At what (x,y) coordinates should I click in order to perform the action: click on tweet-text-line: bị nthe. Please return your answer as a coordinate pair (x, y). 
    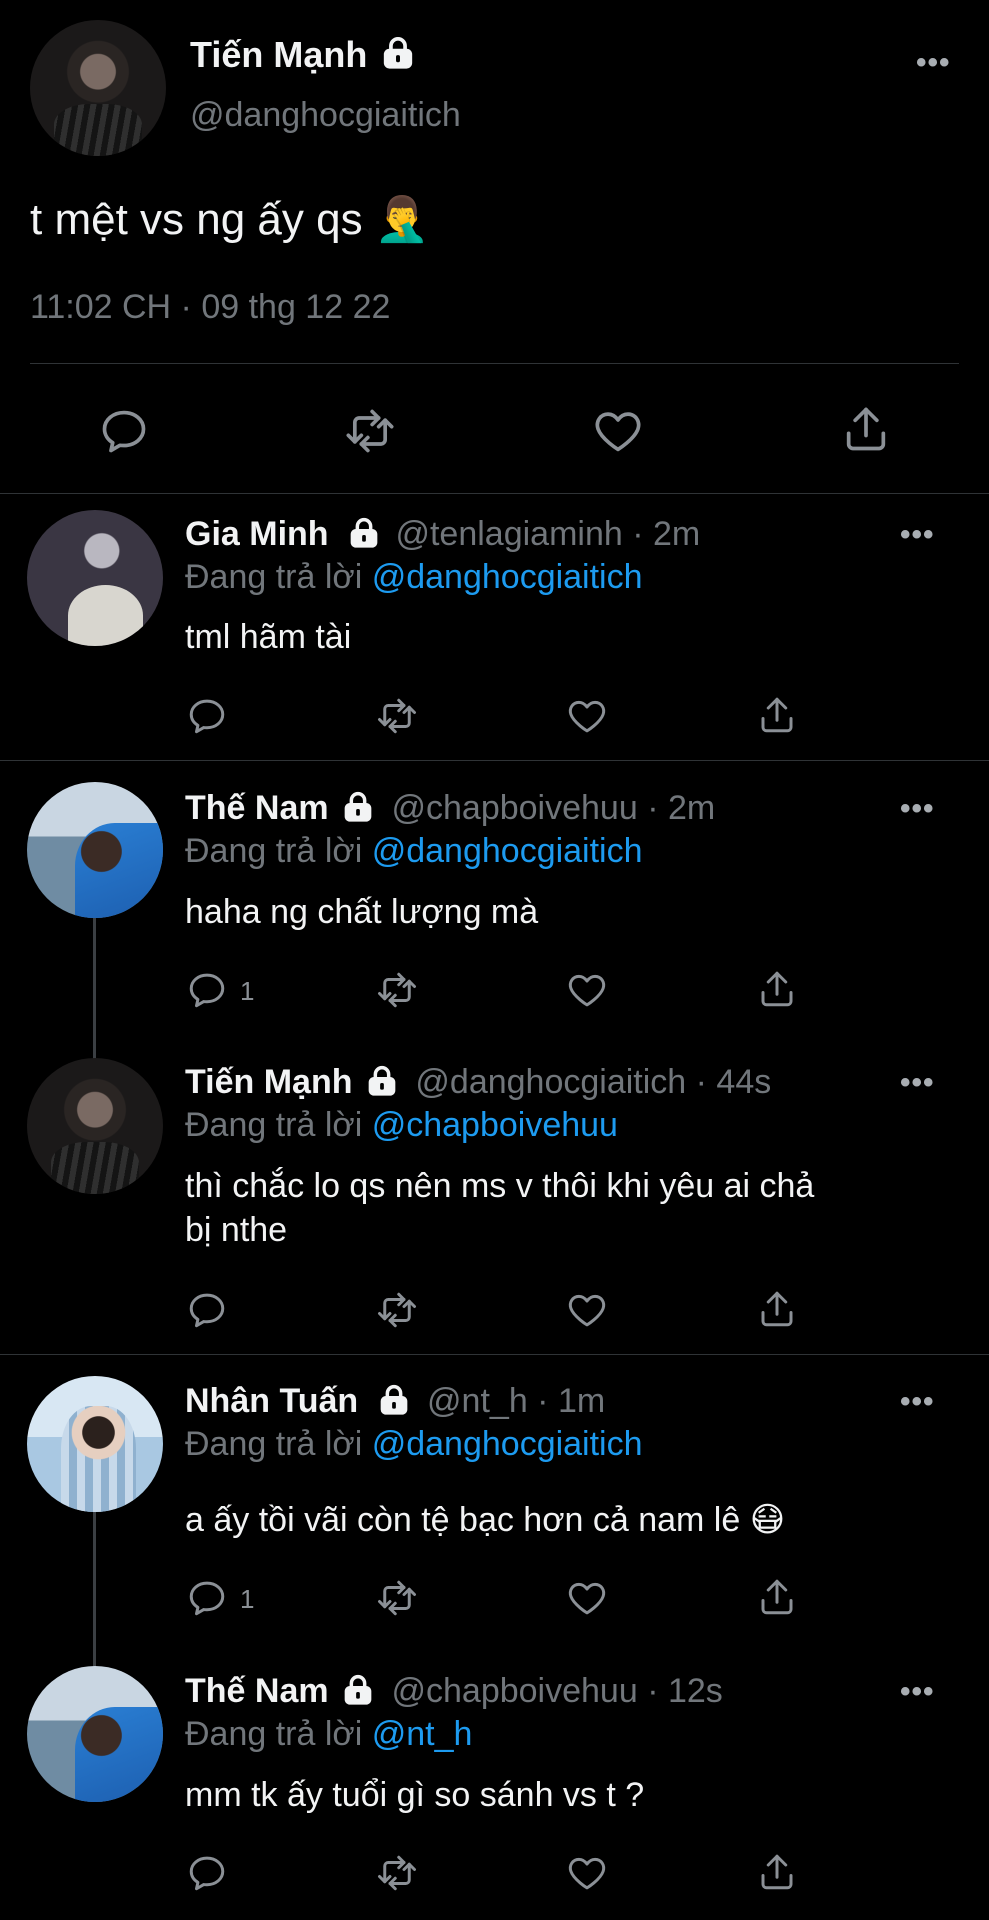
    Looking at the image, I should click on (236, 1230).